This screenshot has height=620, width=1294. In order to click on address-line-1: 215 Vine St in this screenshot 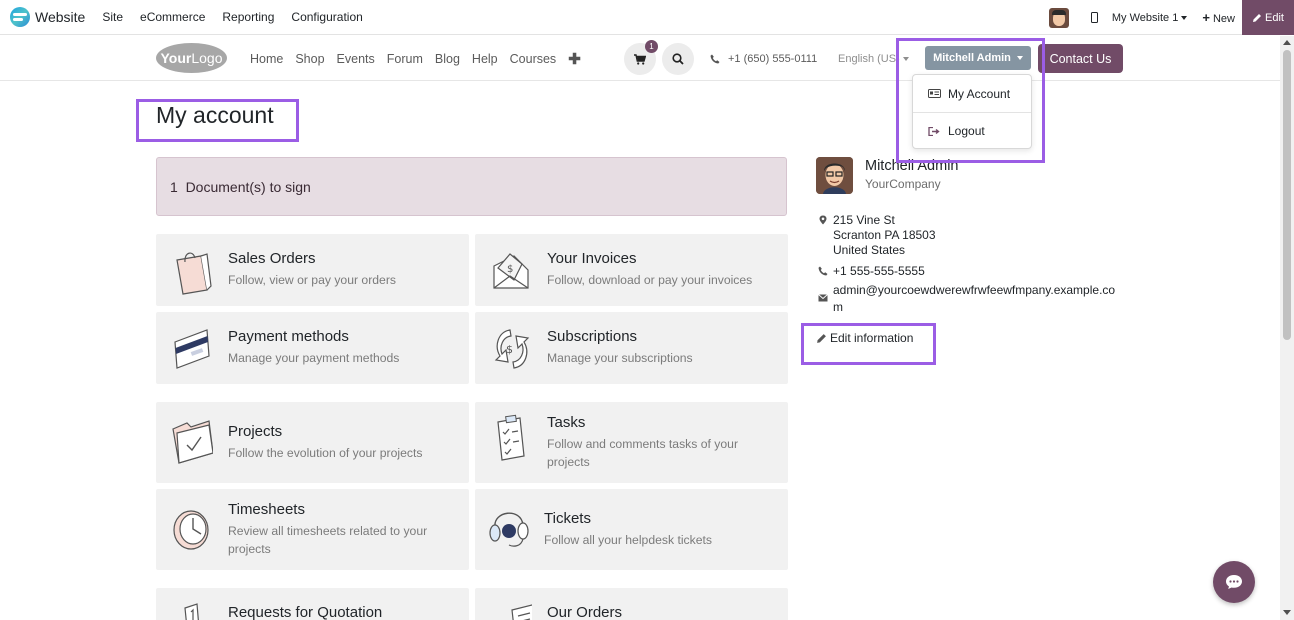, I will do `click(864, 220)`.